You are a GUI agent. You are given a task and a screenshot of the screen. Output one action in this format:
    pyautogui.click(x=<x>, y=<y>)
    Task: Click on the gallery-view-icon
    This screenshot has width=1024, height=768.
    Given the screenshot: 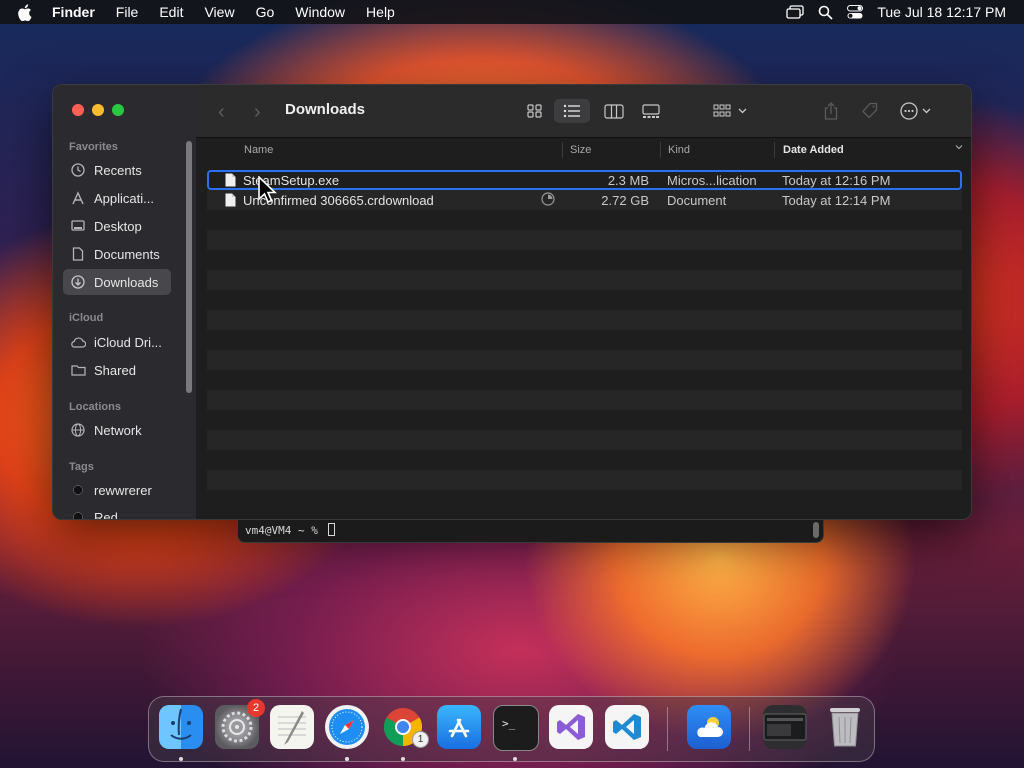 What is the action you would take?
    pyautogui.click(x=651, y=111)
    